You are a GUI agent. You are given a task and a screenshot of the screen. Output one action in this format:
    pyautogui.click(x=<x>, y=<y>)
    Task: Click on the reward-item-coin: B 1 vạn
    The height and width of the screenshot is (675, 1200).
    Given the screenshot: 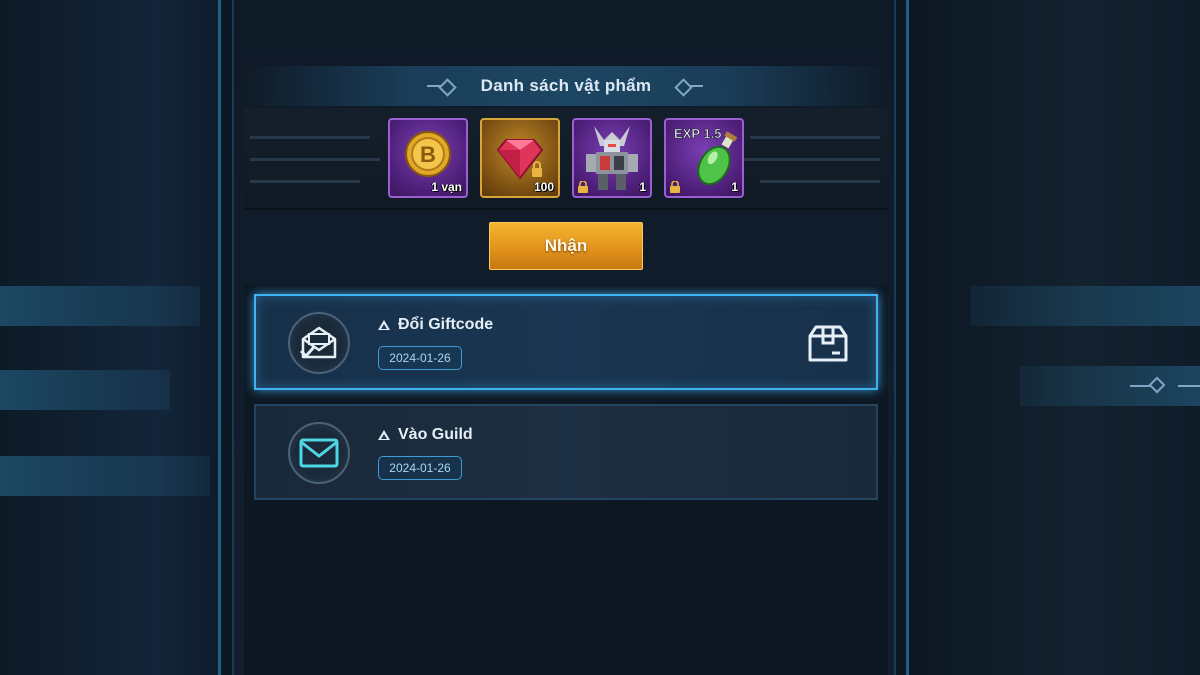 What is the action you would take?
    pyautogui.click(x=428, y=158)
    